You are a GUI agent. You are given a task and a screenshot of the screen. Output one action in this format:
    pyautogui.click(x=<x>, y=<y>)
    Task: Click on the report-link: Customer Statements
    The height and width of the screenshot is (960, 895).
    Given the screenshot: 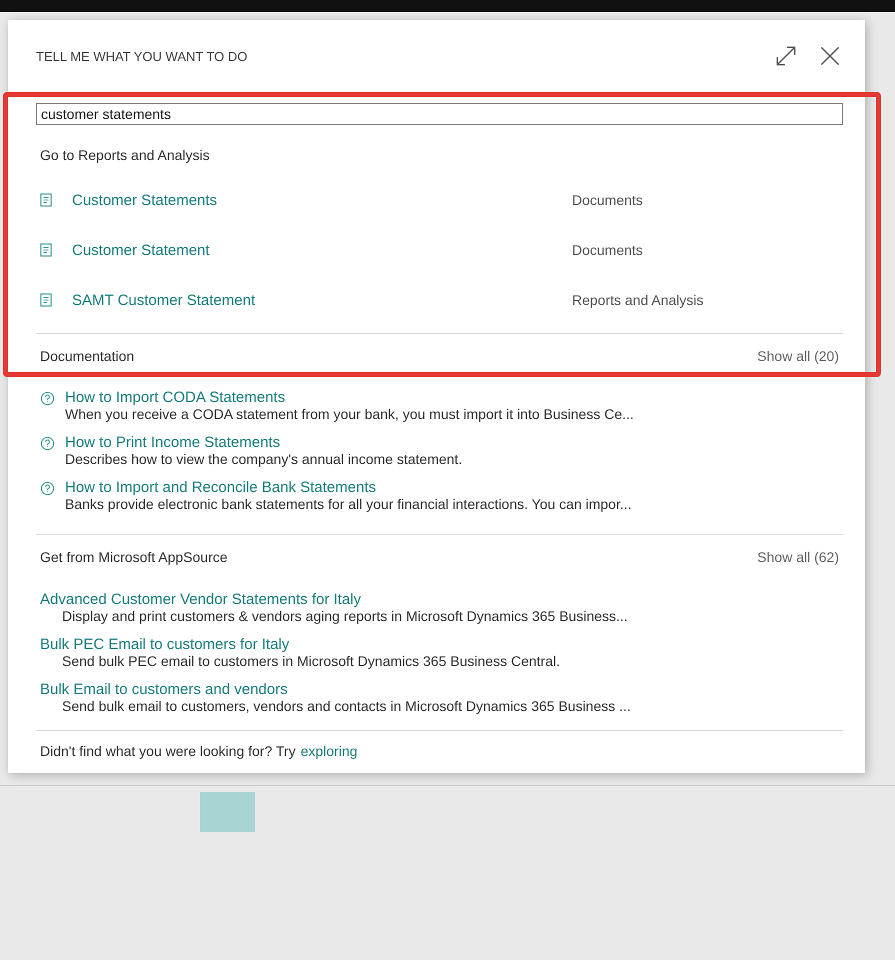 What is the action you would take?
    pyautogui.click(x=322, y=200)
    